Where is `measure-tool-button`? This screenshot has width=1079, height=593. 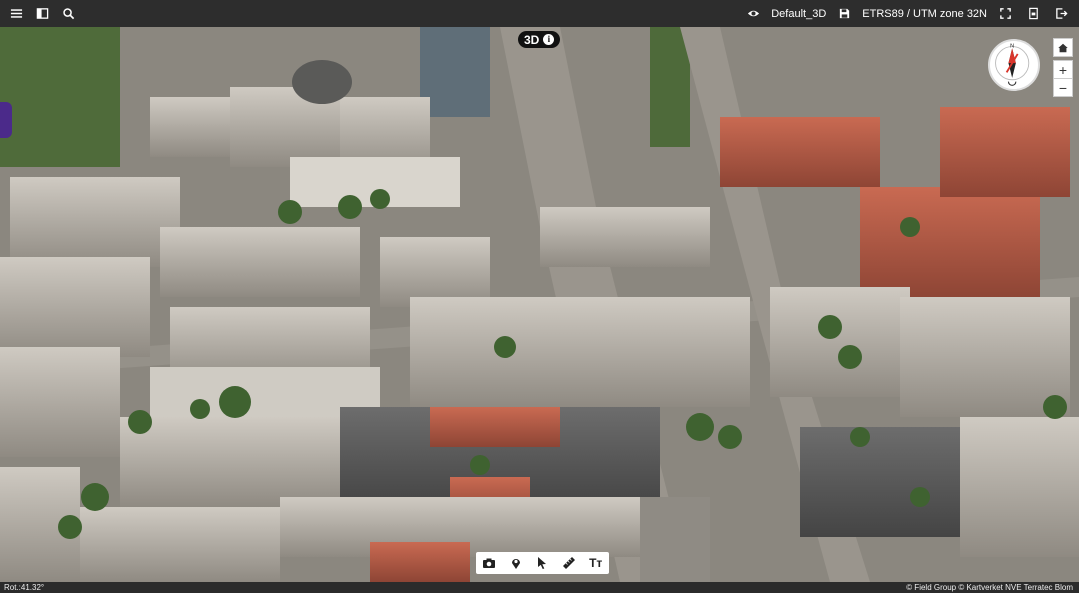
measure-tool-button is located at coordinates (569, 563).